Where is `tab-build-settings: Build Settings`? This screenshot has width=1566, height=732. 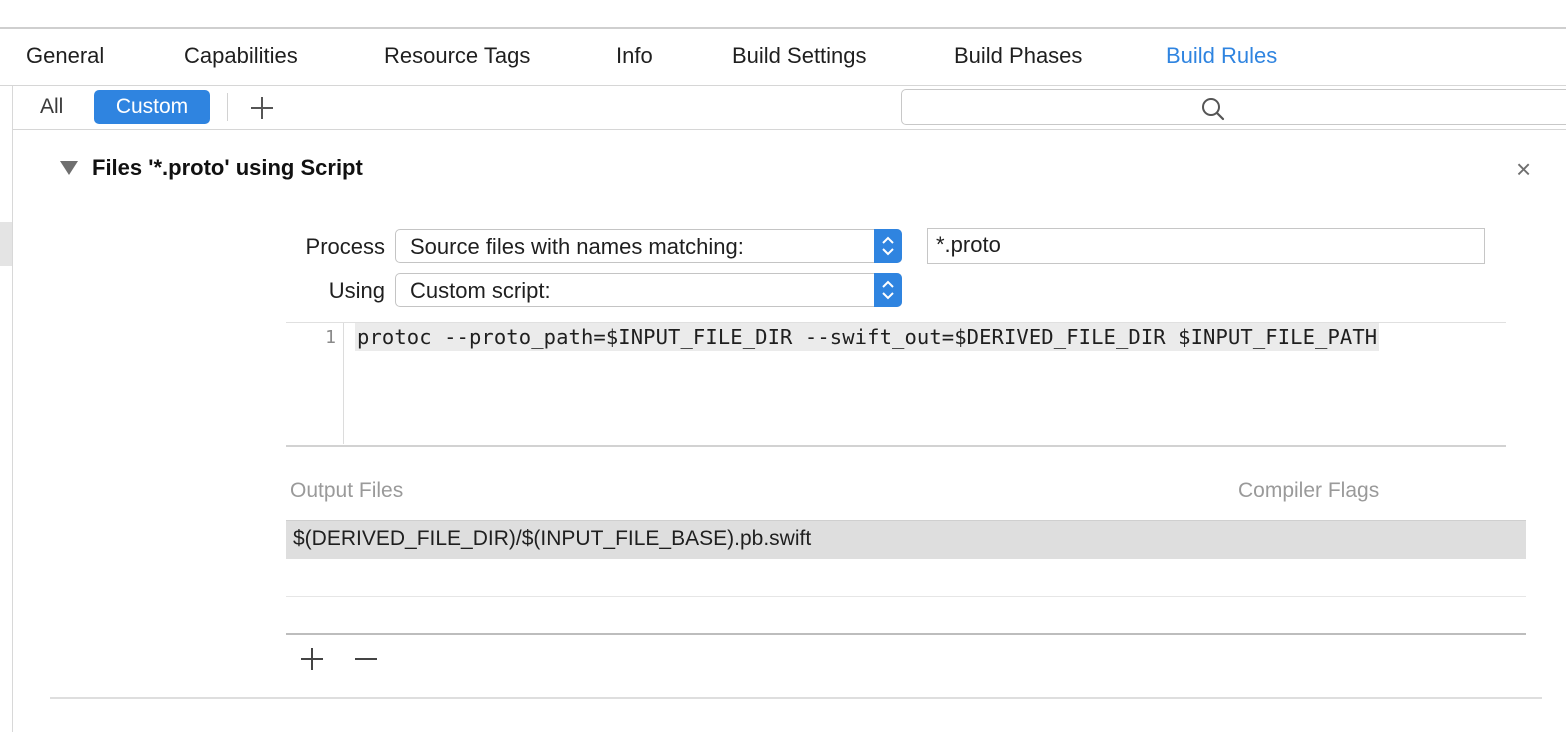
tab-build-settings: Build Settings is located at coordinates (799, 56).